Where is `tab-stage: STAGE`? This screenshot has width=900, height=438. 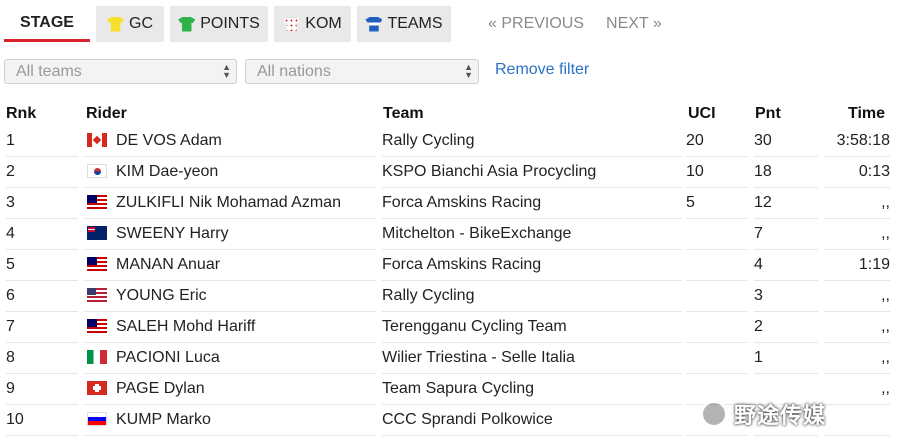
tab-stage: STAGE is located at coordinates (47, 24).